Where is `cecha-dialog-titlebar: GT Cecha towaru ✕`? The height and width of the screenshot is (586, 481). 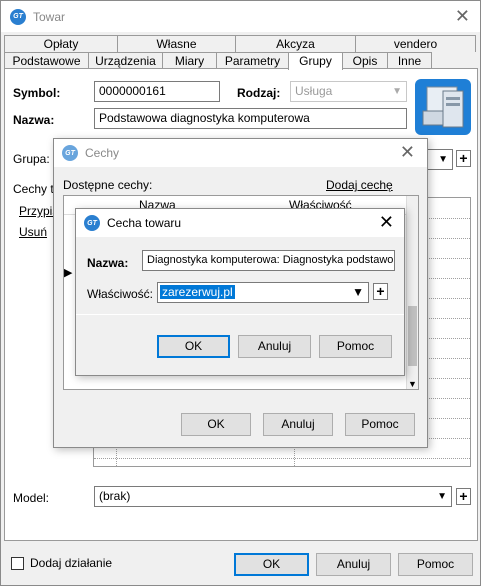
cecha-dialog-titlebar: GT Cecha towaru ✕ is located at coordinates (240, 223).